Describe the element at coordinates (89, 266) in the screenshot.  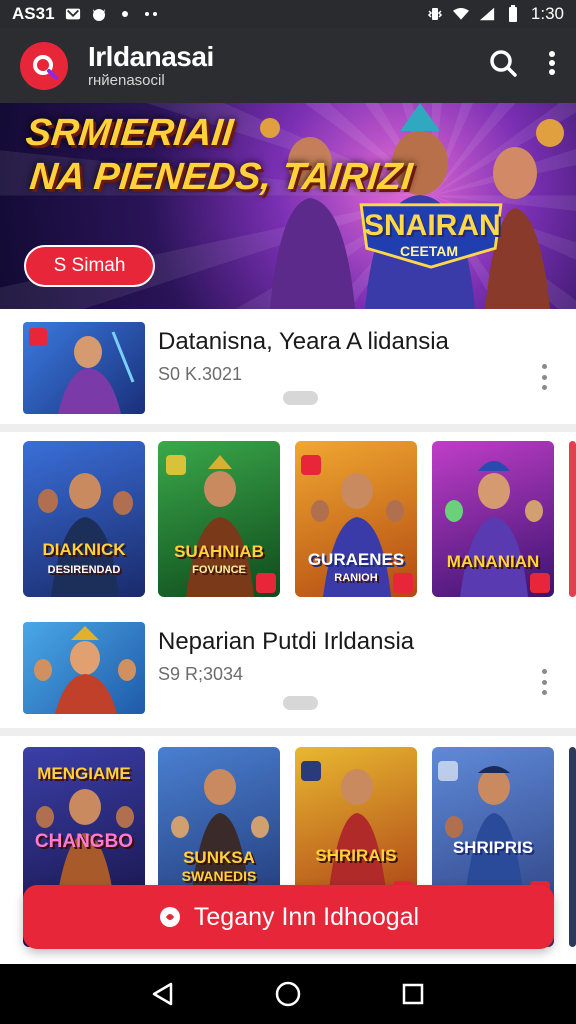
I see `banner-cta-button: S Simah` at that location.